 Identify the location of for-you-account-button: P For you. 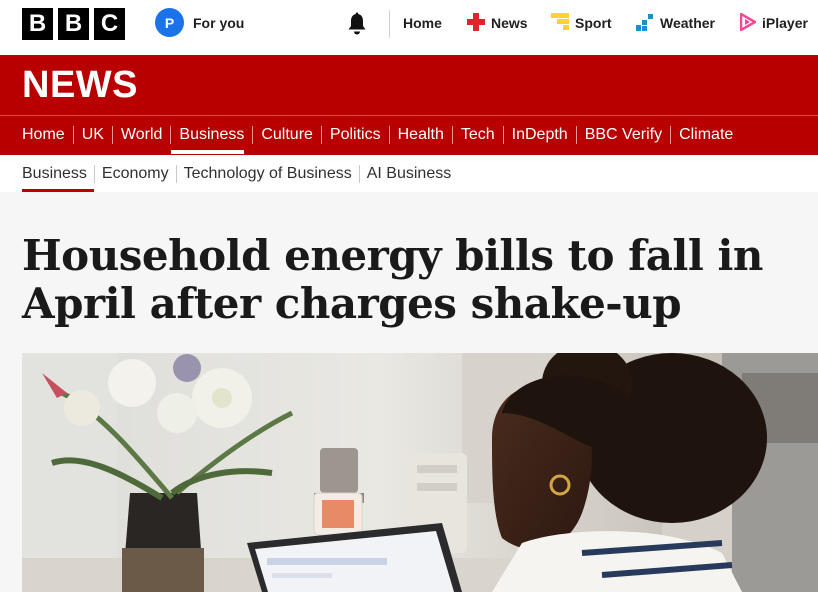
(199, 22).